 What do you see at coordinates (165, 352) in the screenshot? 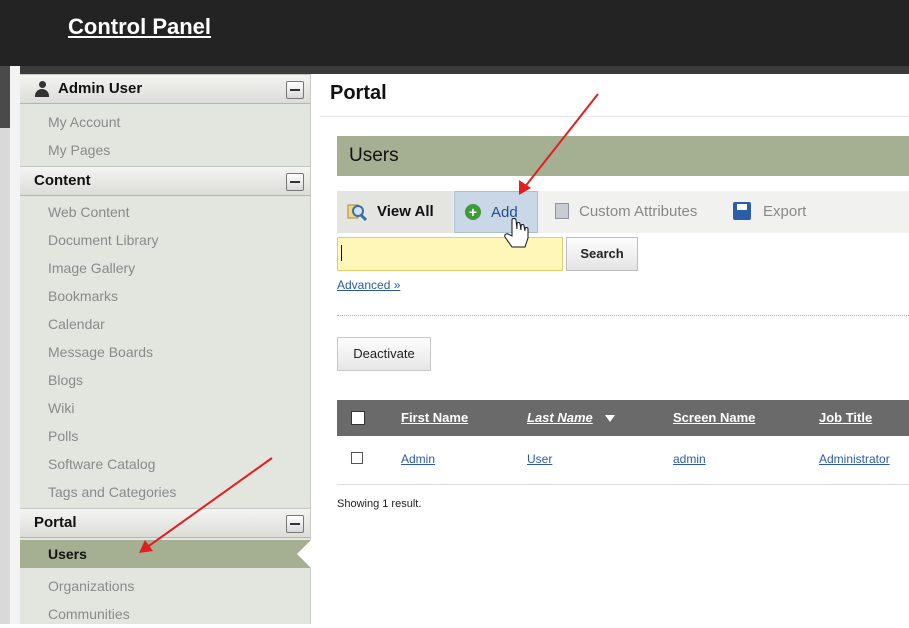
I see `sidebar-item-message-boards: Message Boards` at bounding box center [165, 352].